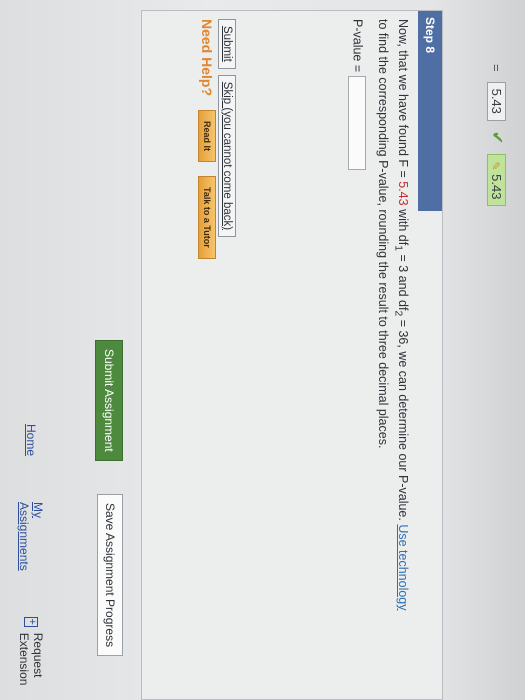 The image size is (525, 700). What do you see at coordinates (403, 567) in the screenshot?
I see `use-technology-link: Use technology` at bounding box center [403, 567].